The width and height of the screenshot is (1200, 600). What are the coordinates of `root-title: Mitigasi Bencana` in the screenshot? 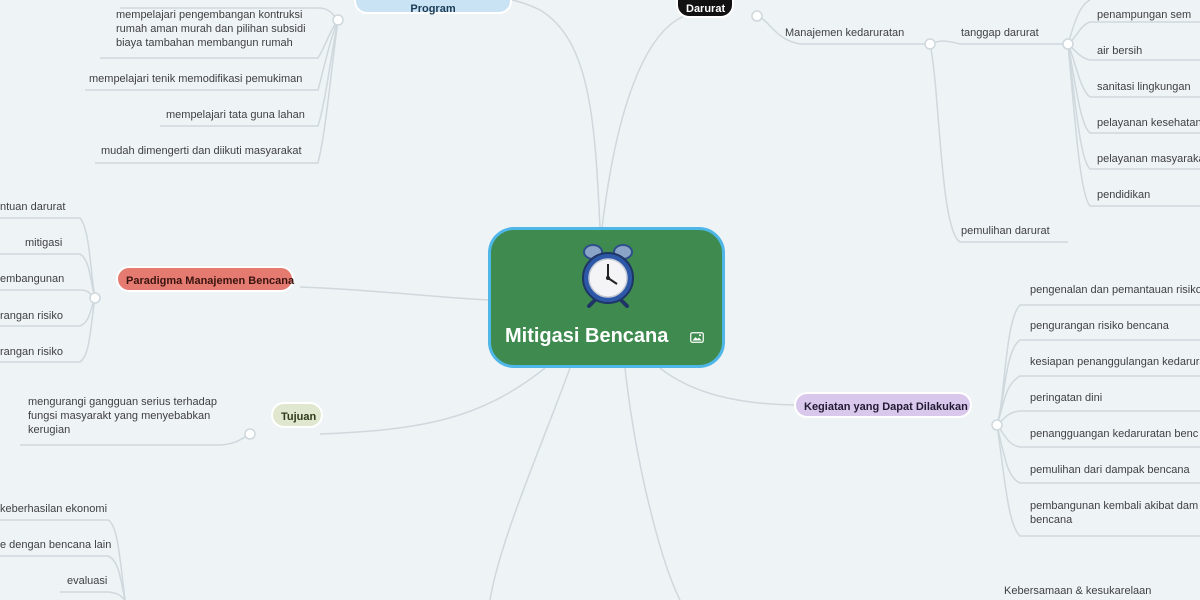 It's located at (587, 336).